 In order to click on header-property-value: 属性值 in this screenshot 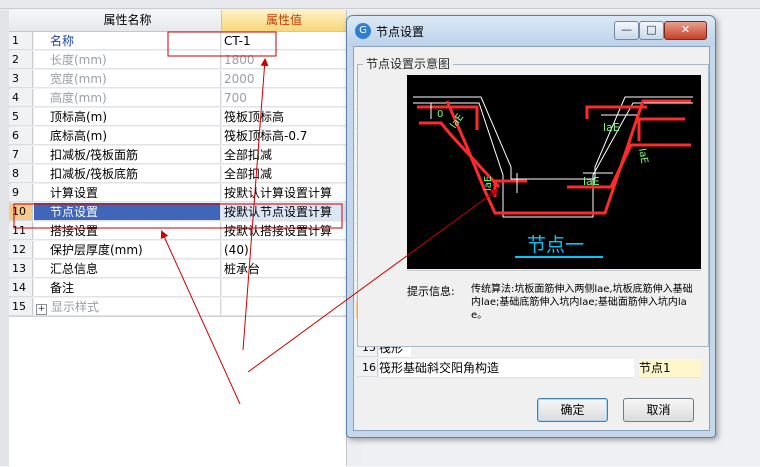, I will do `click(284, 21)`.